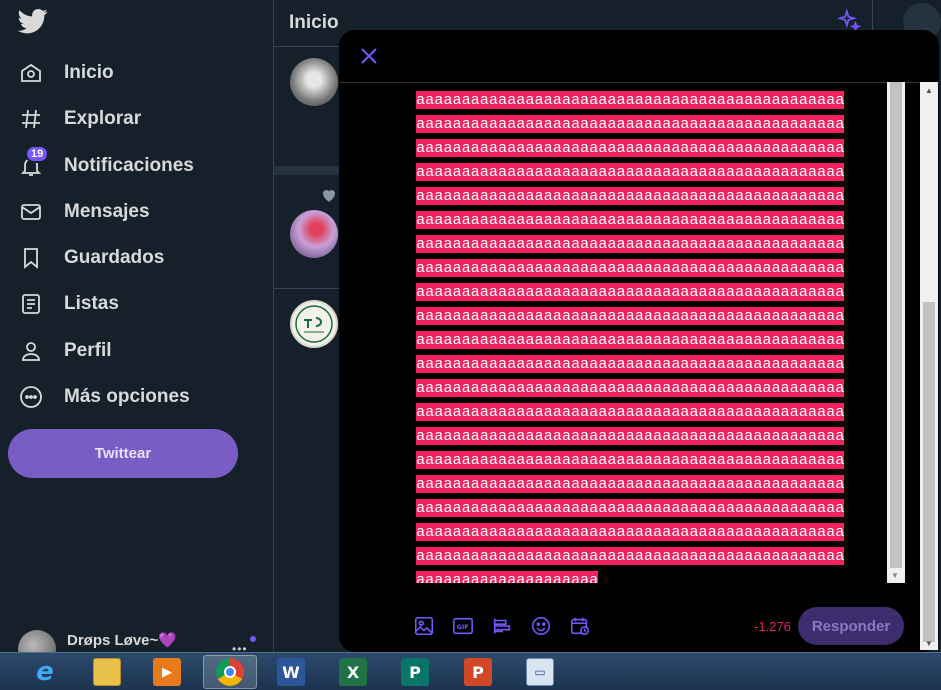 The width and height of the screenshot is (941, 690). I want to click on nav-label: Explorar, so click(103, 118).